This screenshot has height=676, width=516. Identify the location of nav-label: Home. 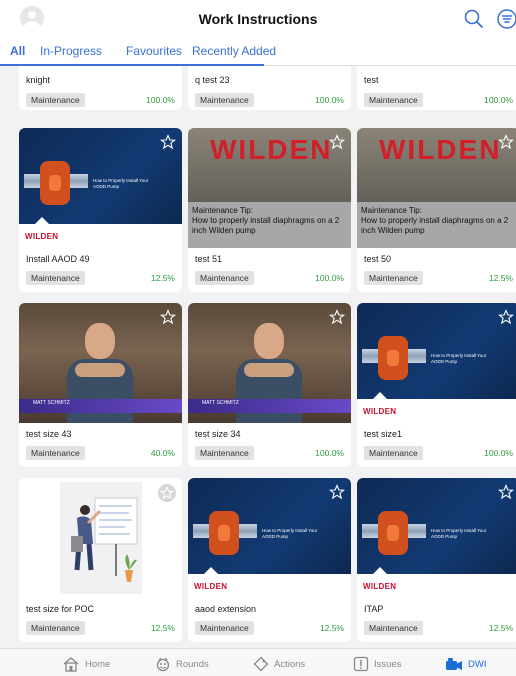
(98, 664).